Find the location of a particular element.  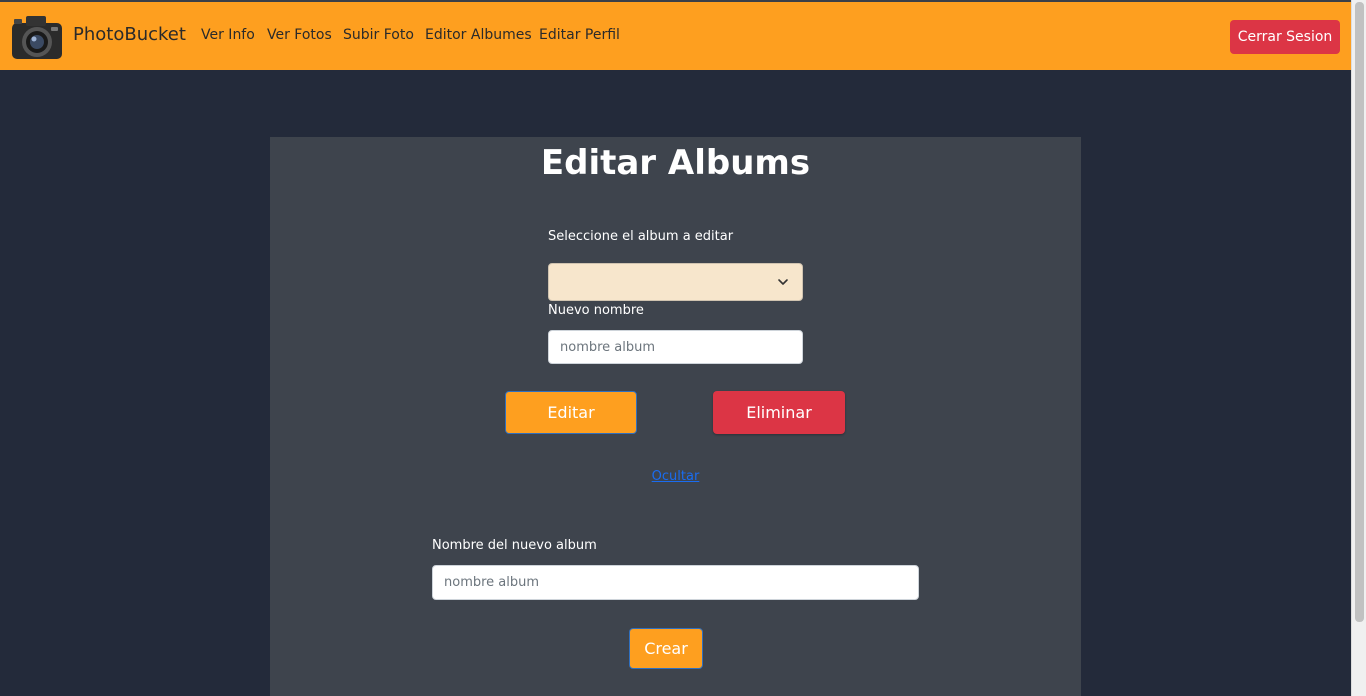

nav-ver-fotos: Ver Fotos is located at coordinates (299, 35).